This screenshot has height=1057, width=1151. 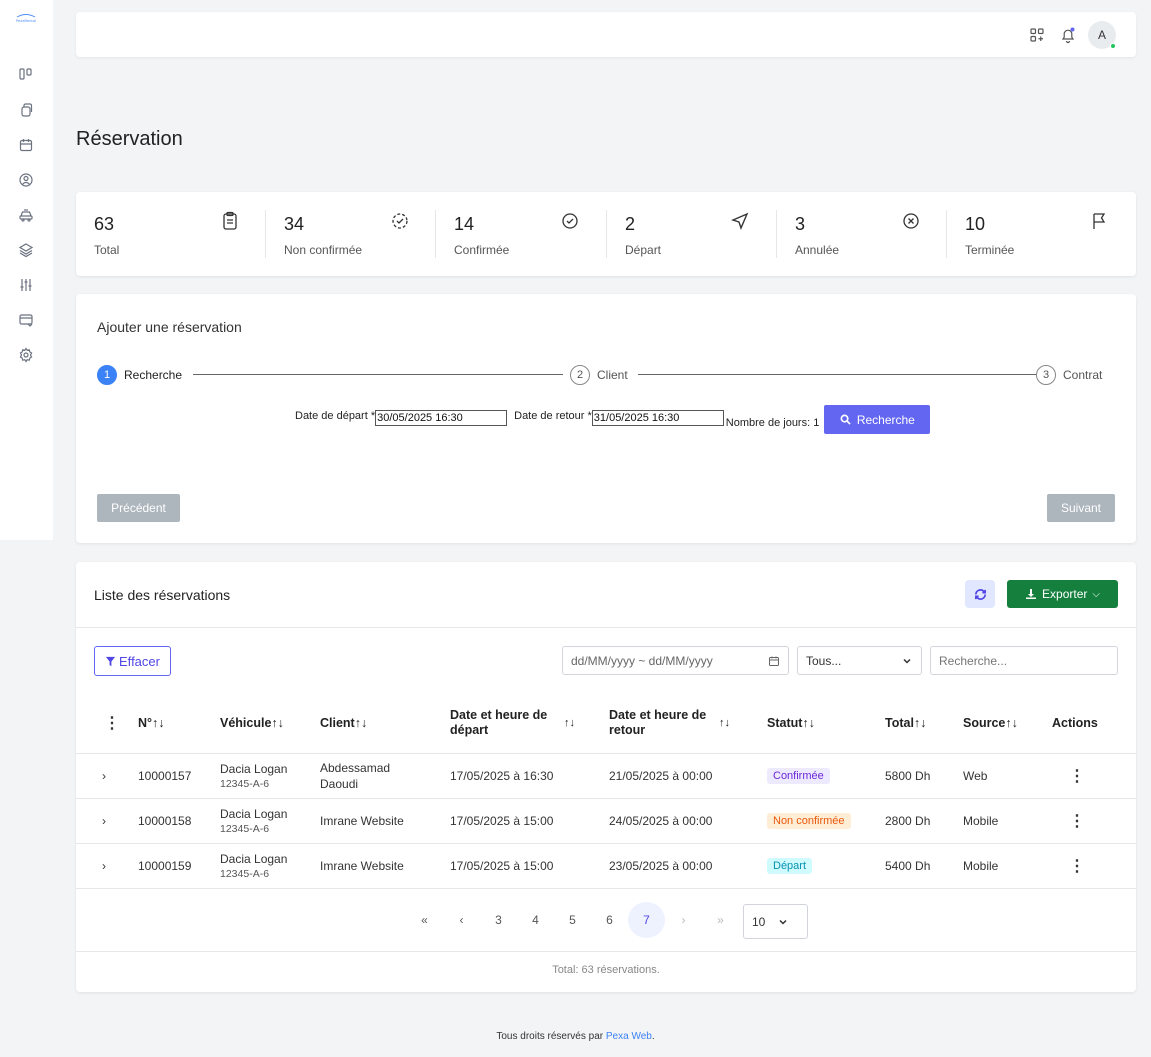 What do you see at coordinates (688, 724) in the screenshot?
I see `col-retour: Date et heure de retour ↑↓` at bounding box center [688, 724].